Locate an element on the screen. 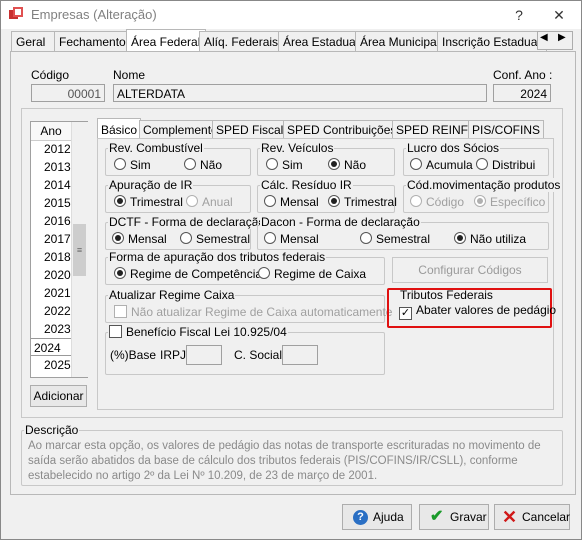 The height and width of the screenshot is (540, 582). gravar-label: Gravar is located at coordinates (468, 517).